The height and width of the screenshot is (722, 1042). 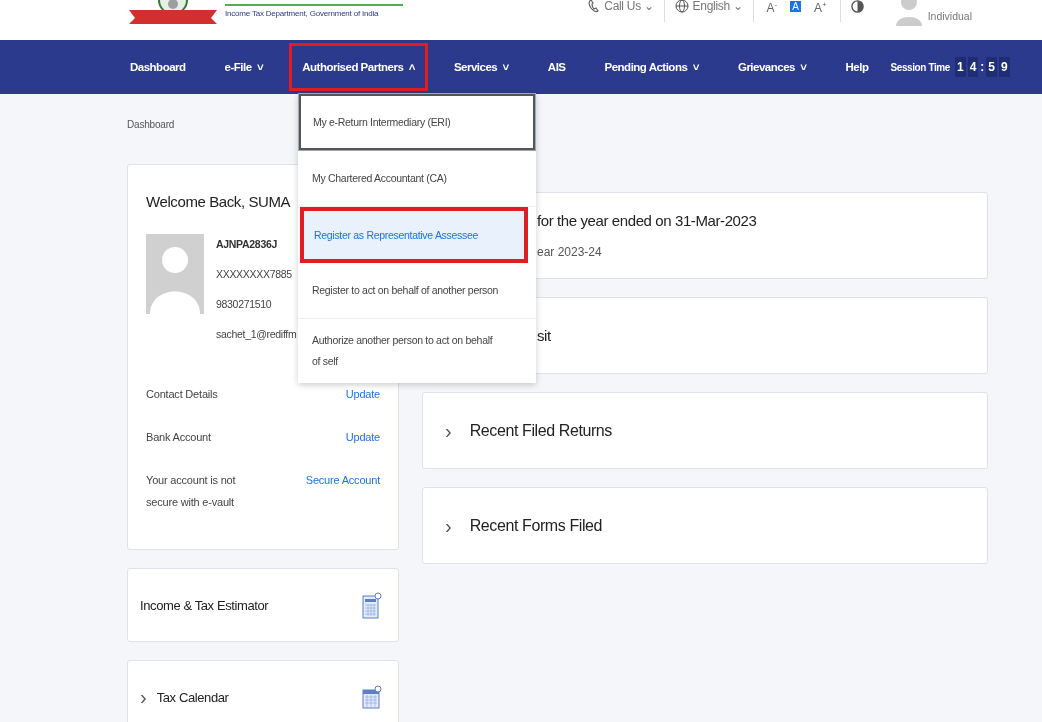 What do you see at coordinates (358, 67) in the screenshot?
I see `nav-item: Authorised Partners ˄` at bounding box center [358, 67].